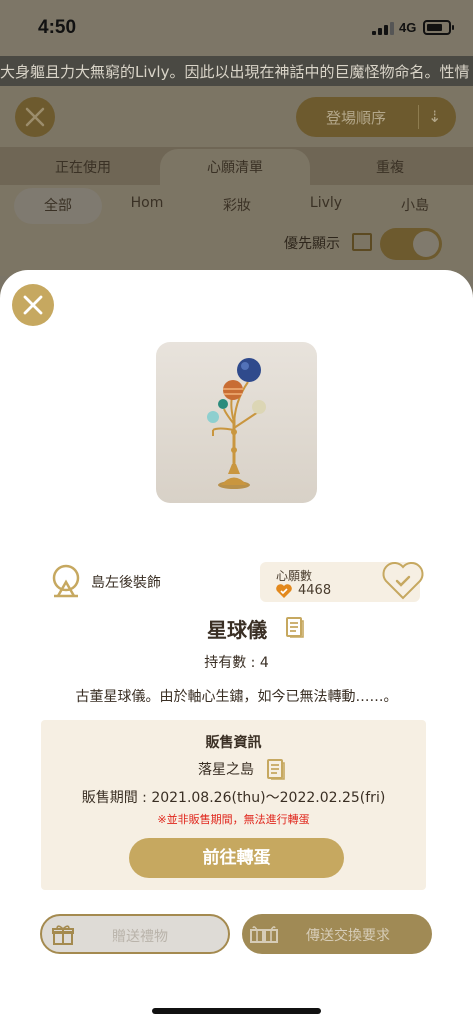 The height and width of the screenshot is (1024, 473). I want to click on sort-label: 登場順序, so click(356, 118).